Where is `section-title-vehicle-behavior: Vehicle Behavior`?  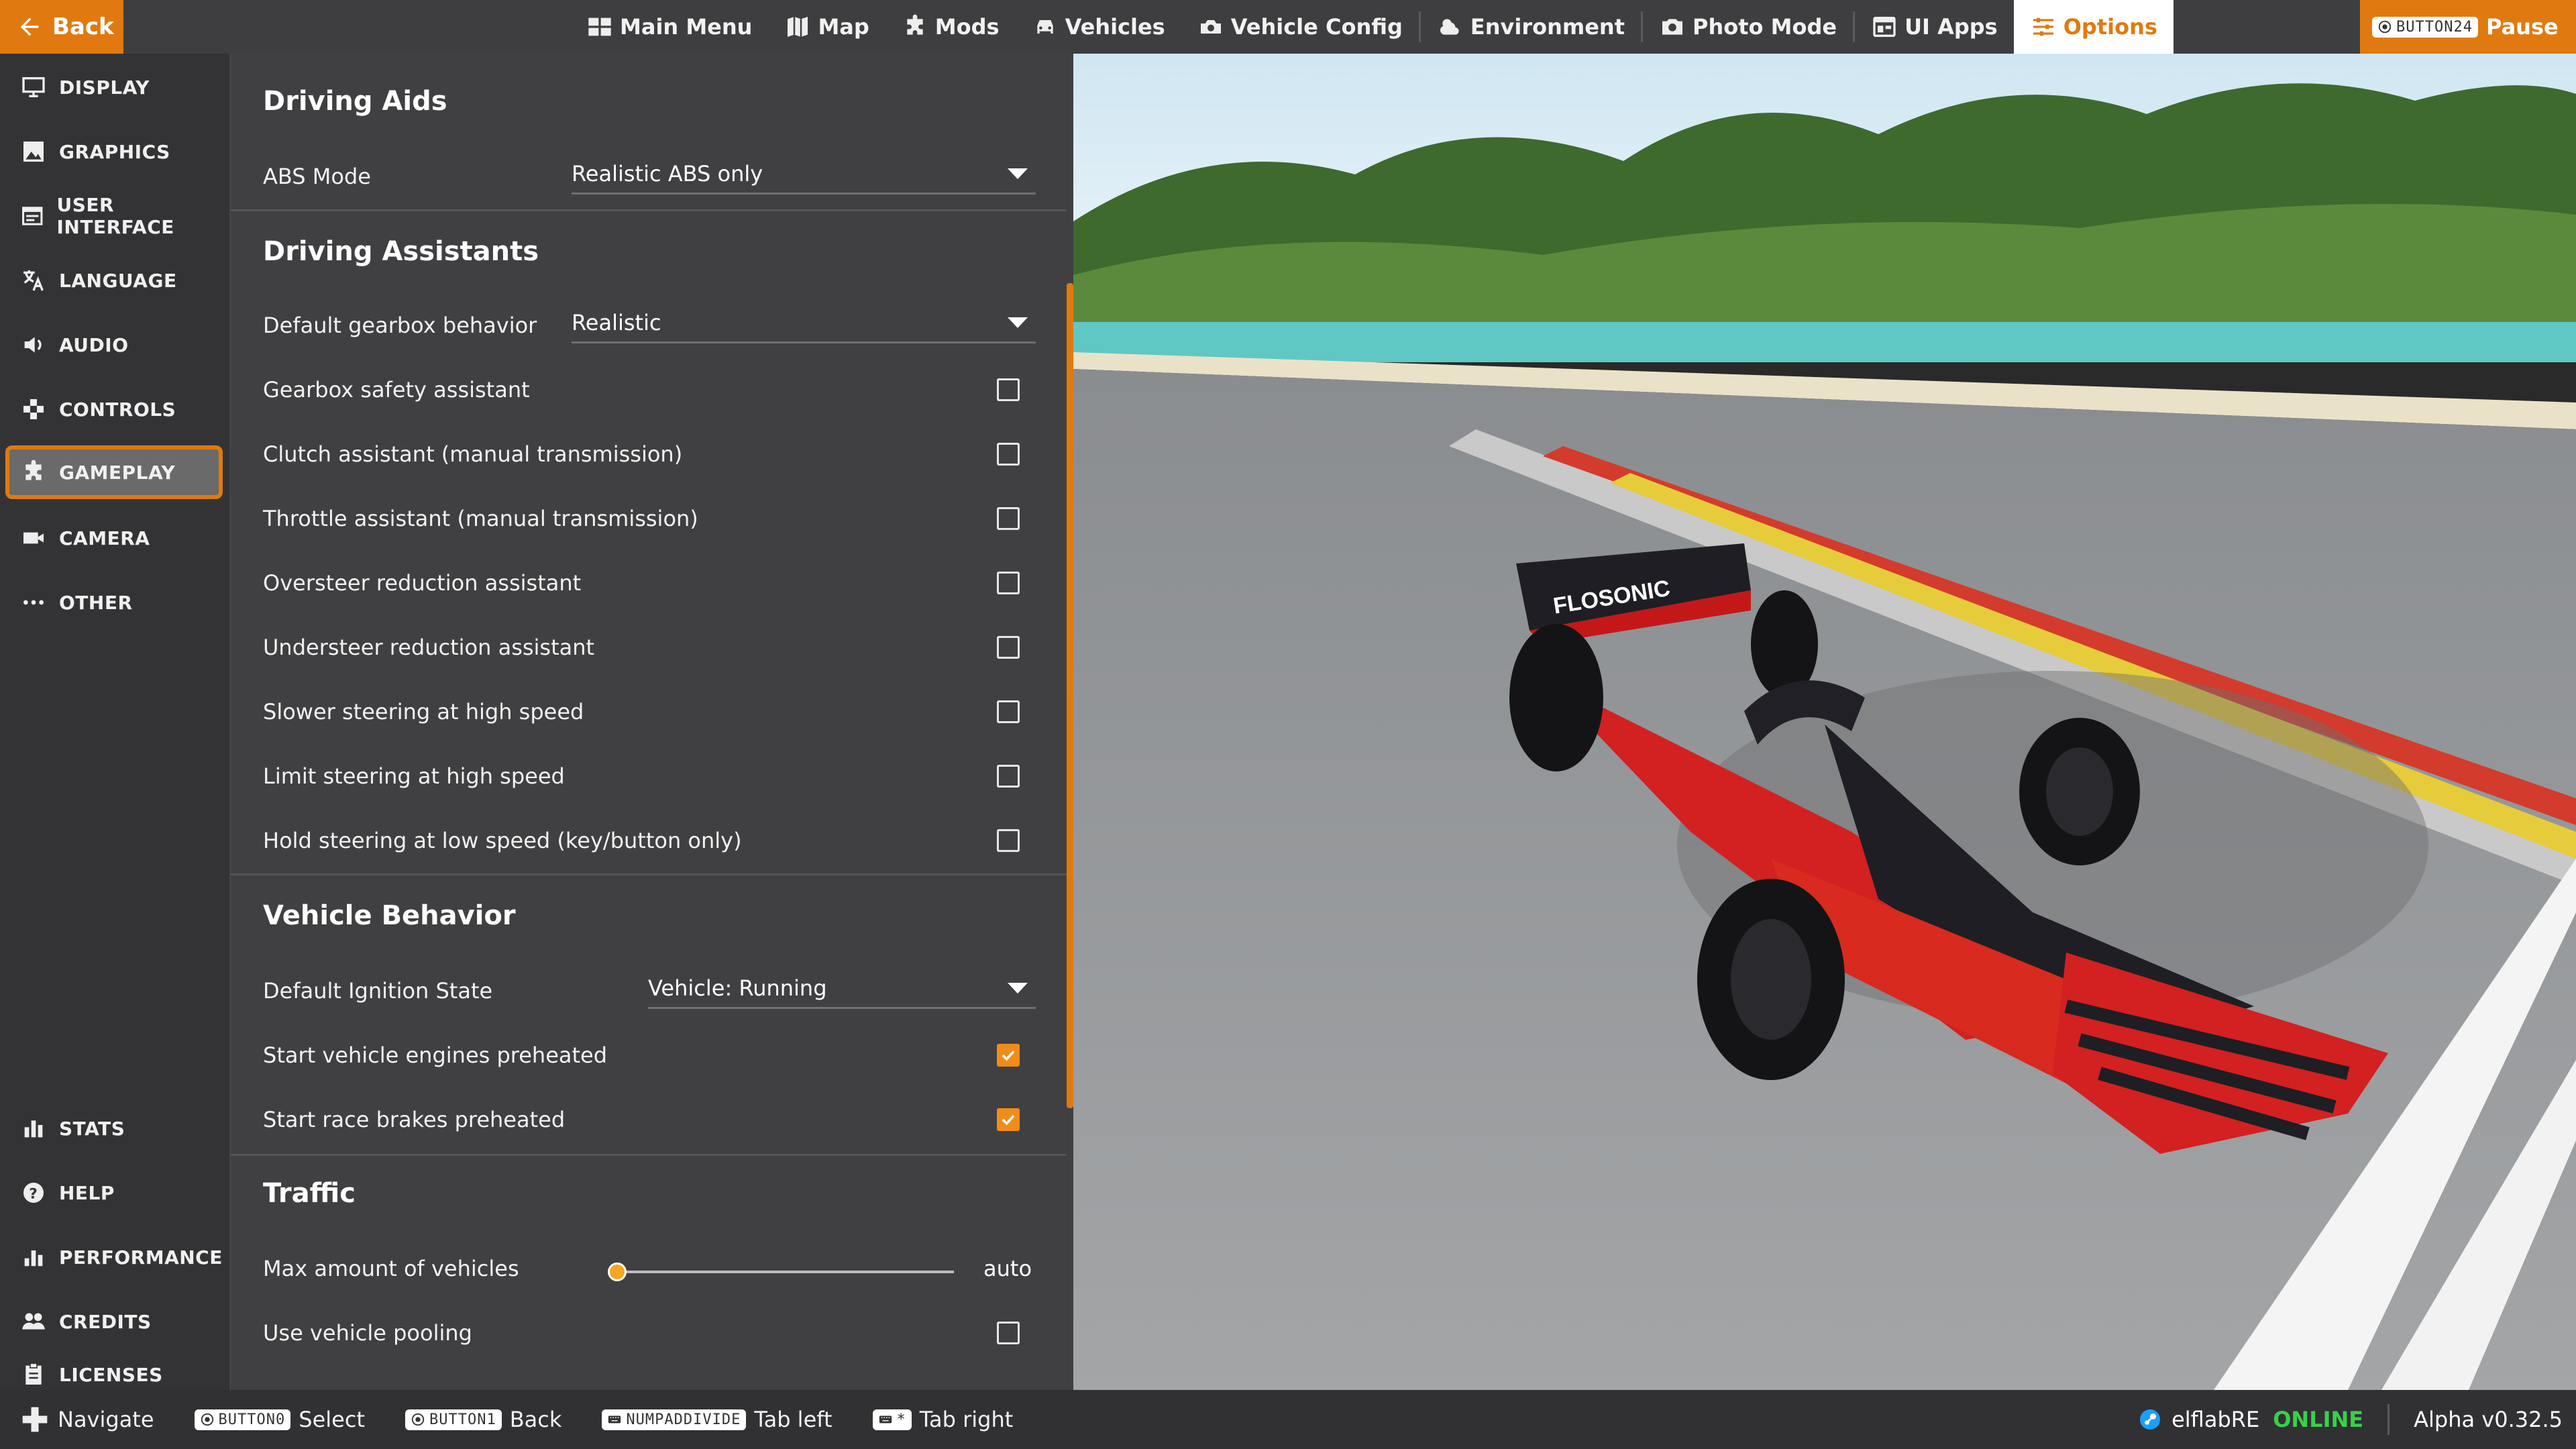
section-title-vehicle-behavior: Vehicle Behavior is located at coordinates (389, 915).